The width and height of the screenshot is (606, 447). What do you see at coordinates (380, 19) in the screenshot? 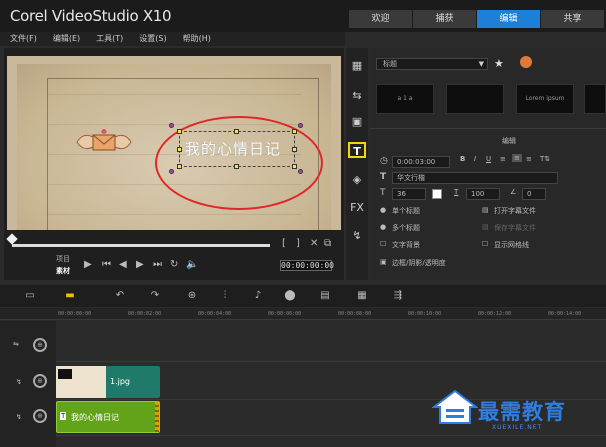
I see `tab-welcome: 欢迎` at bounding box center [380, 19].